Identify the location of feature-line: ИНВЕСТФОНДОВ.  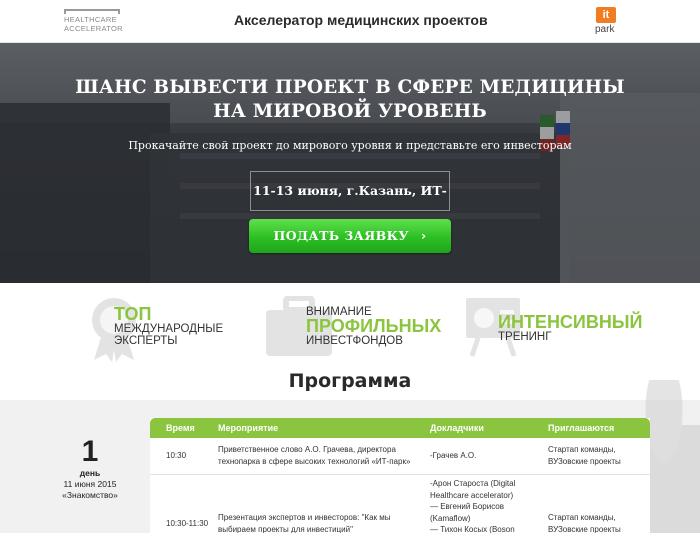
(354, 341).